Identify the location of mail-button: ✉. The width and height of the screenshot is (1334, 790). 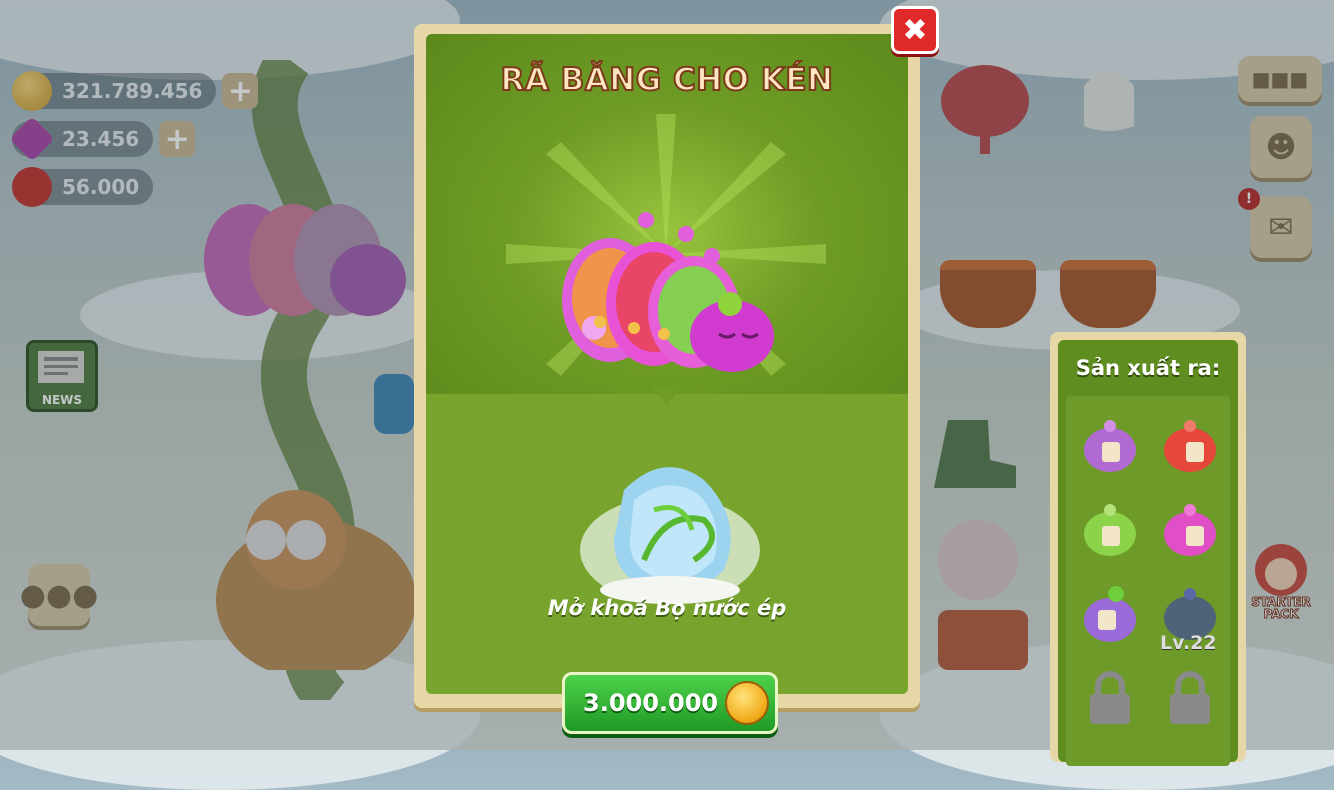
(1281, 227).